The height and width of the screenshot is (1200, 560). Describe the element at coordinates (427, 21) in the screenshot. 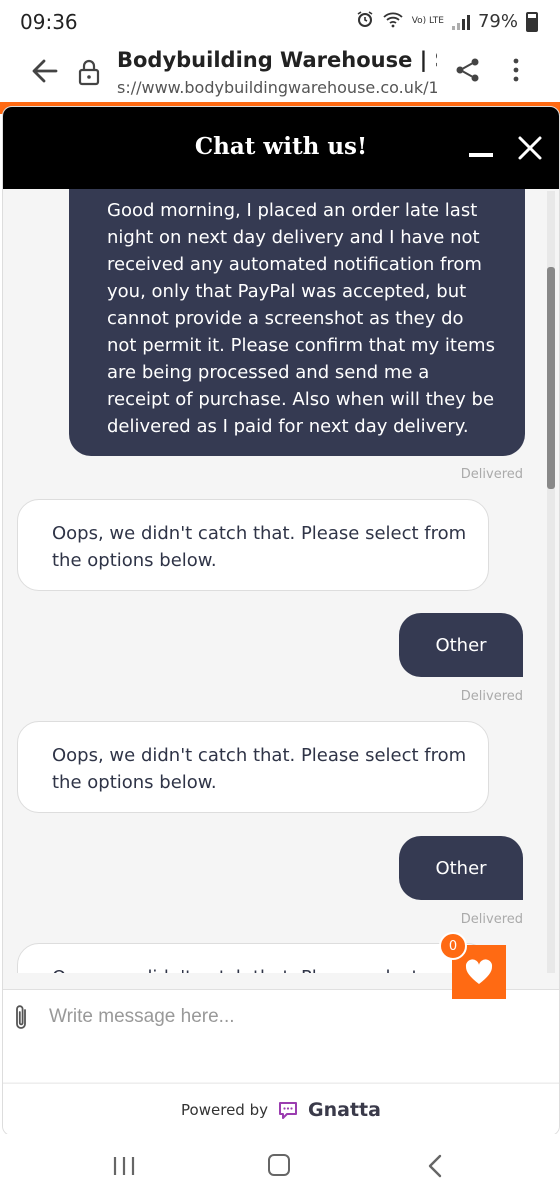

I see `lte-icon: Vo) LTE` at that location.